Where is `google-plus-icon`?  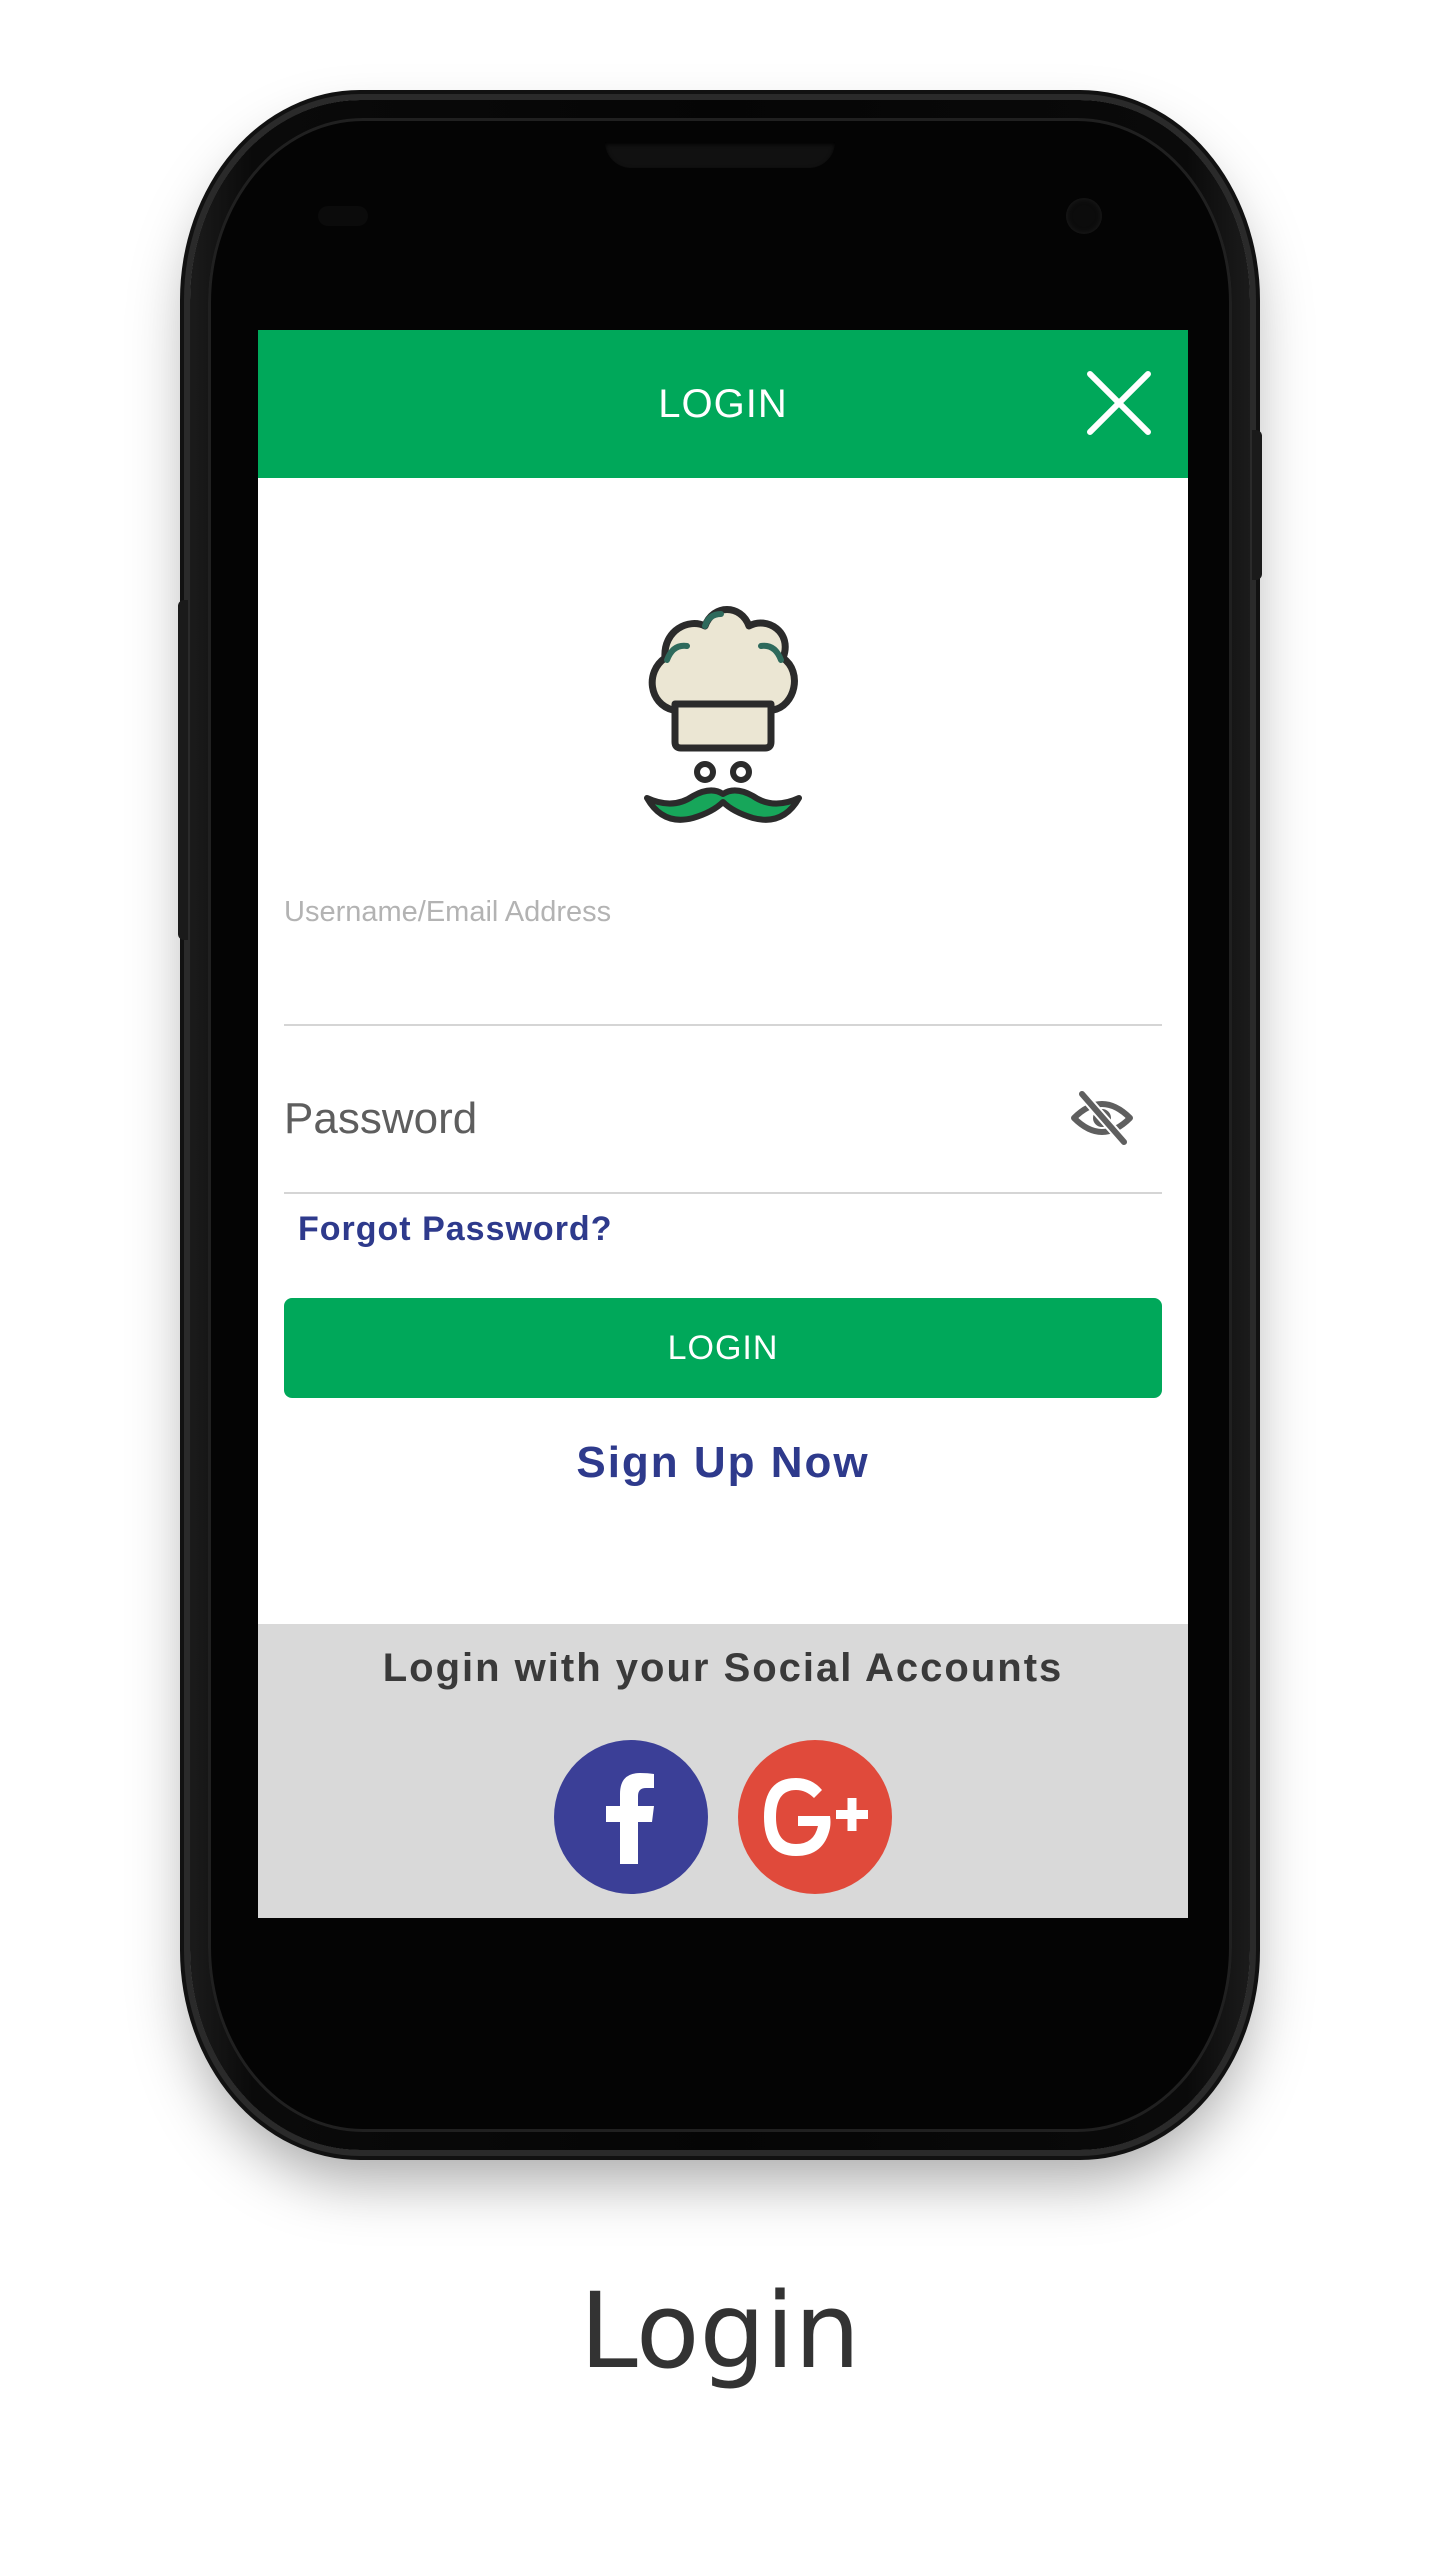
google-plus-icon is located at coordinates (816, 1817).